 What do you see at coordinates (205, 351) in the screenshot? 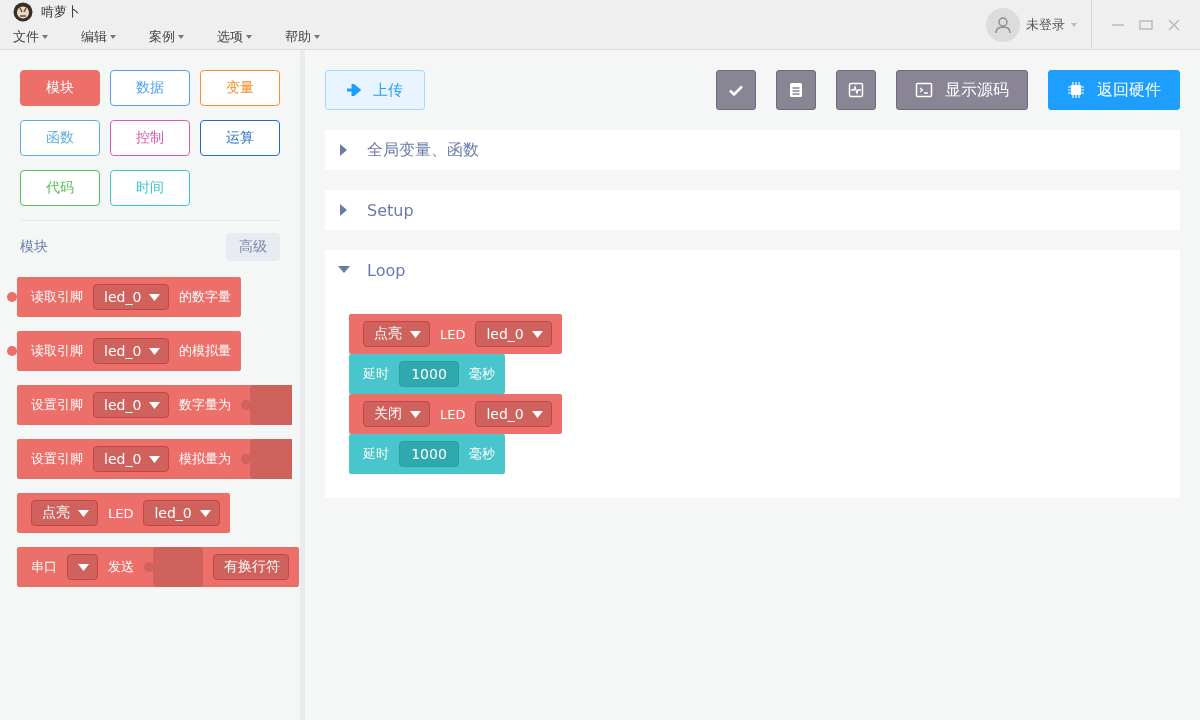
I see `block-label: 的模拟量` at bounding box center [205, 351].